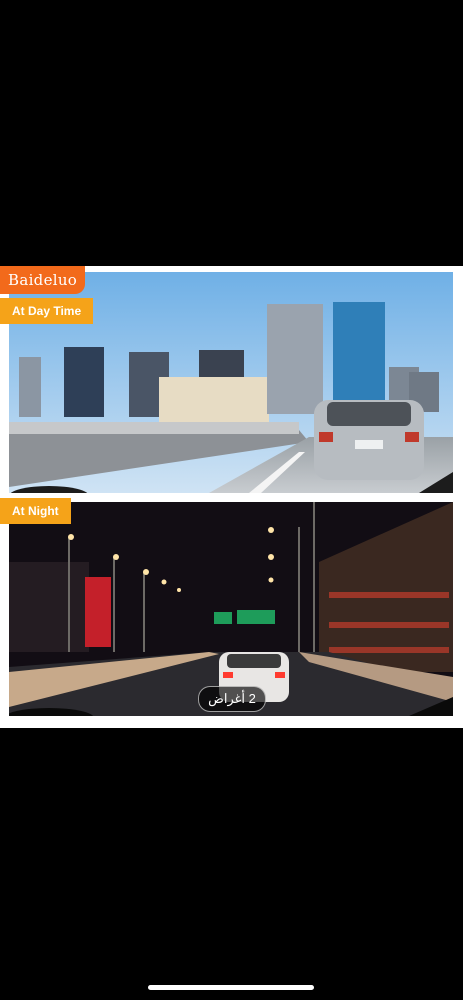 Image resolution: width=463 pixels, height=1000 pixels. What do you see at coordinates (47, 311) in the screenshot?
I see `day-time-label: At Day Time` at bounding box center [47, 311].